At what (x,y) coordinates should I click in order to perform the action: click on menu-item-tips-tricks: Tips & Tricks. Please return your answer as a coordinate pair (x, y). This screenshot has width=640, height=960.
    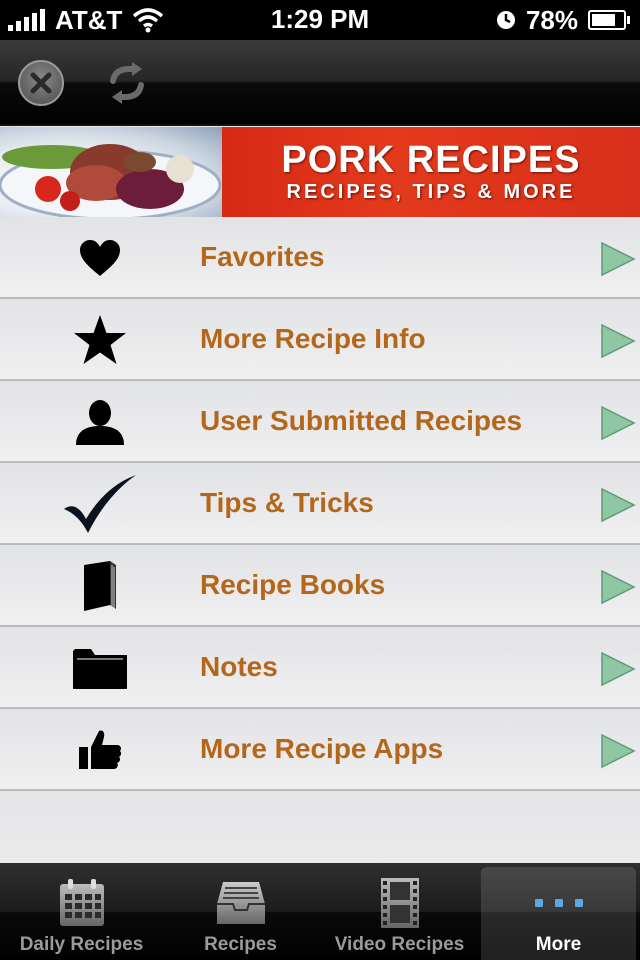
    Looking at the image, I should click on (320, 504).